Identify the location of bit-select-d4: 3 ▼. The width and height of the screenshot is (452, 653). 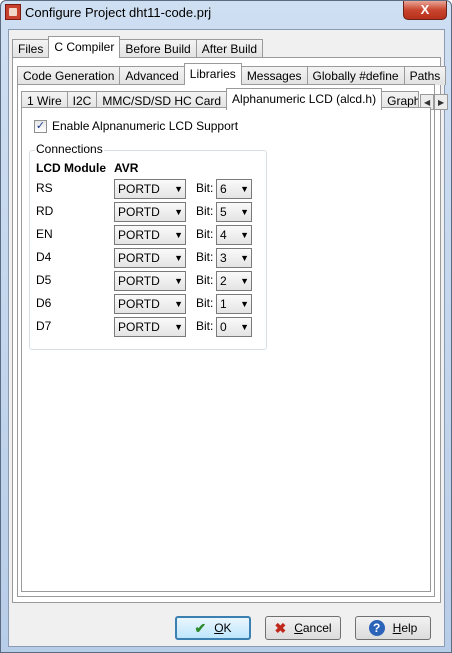
(234, 258).